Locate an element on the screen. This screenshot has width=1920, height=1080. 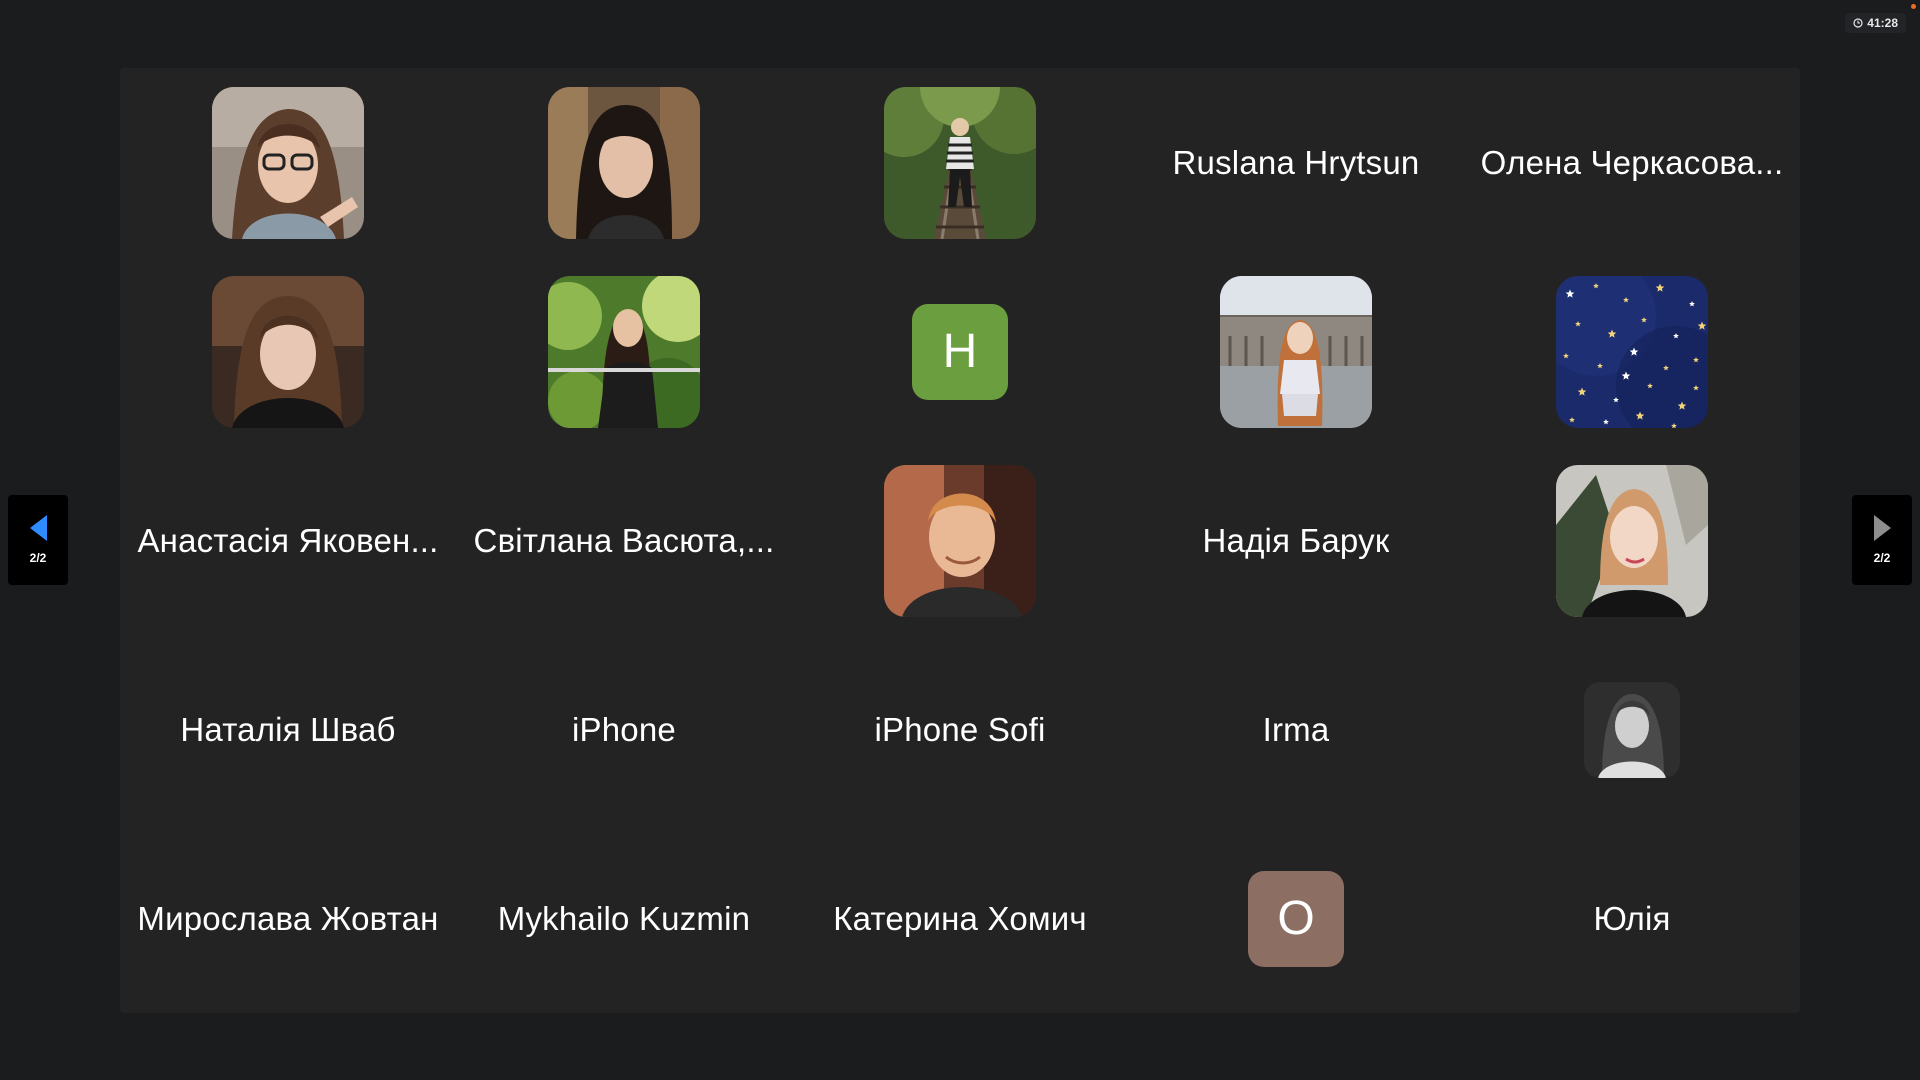
status-dot is located at coordinates (1913, 6).